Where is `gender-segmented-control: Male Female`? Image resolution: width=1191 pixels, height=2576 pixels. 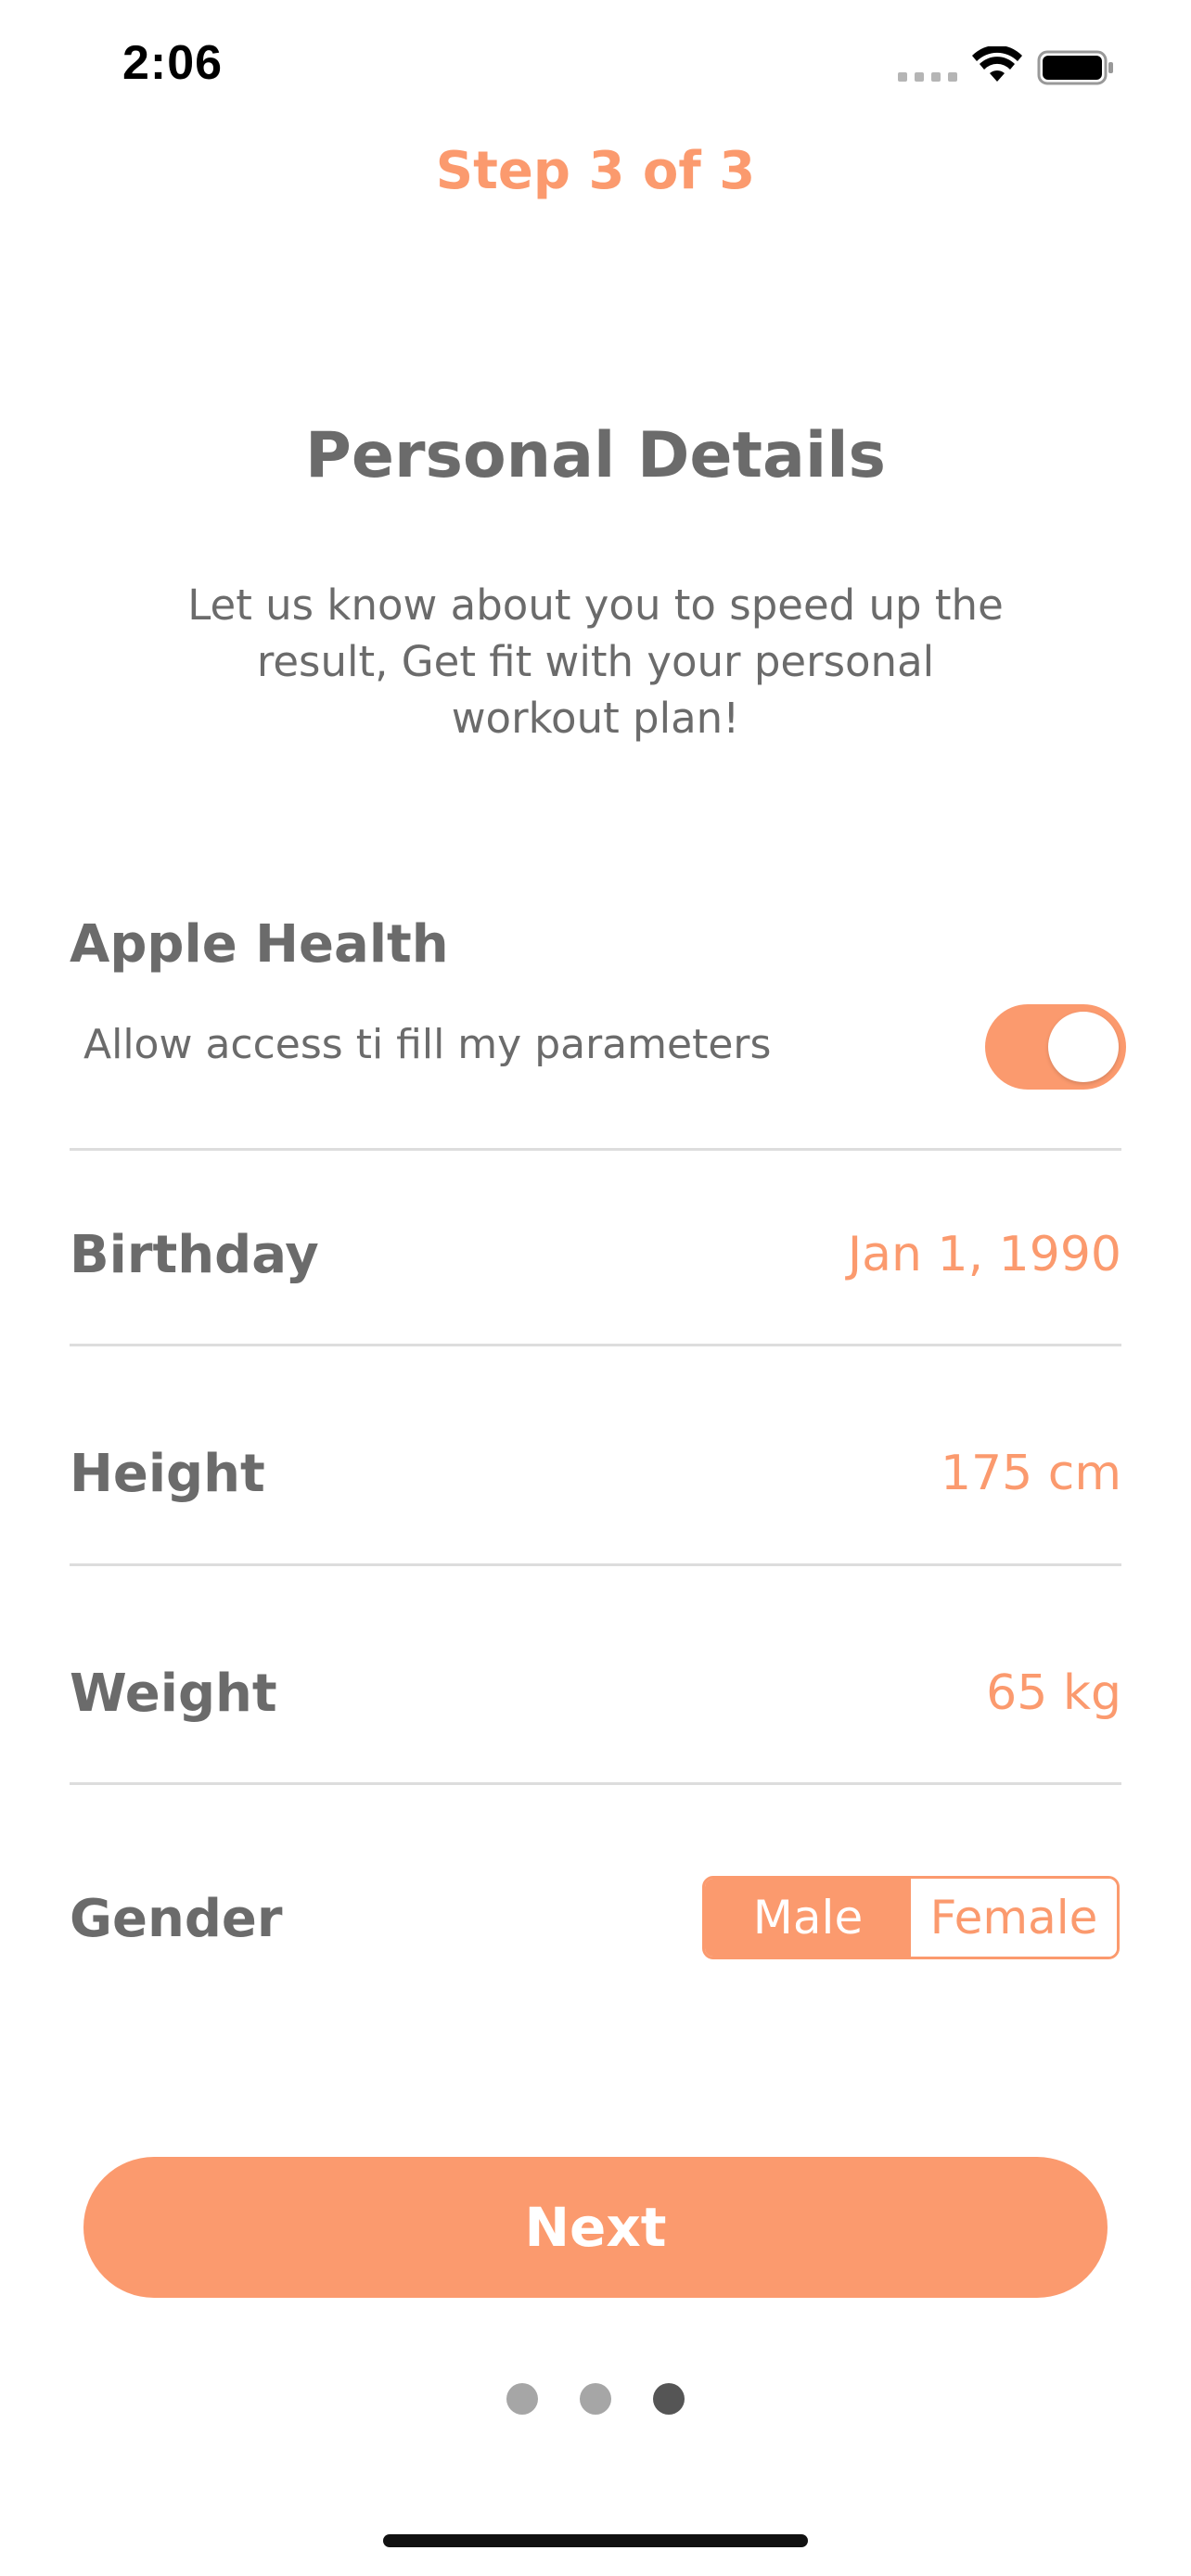
gender-segmented-control: Male Female is located at coordinates (911, 1917).